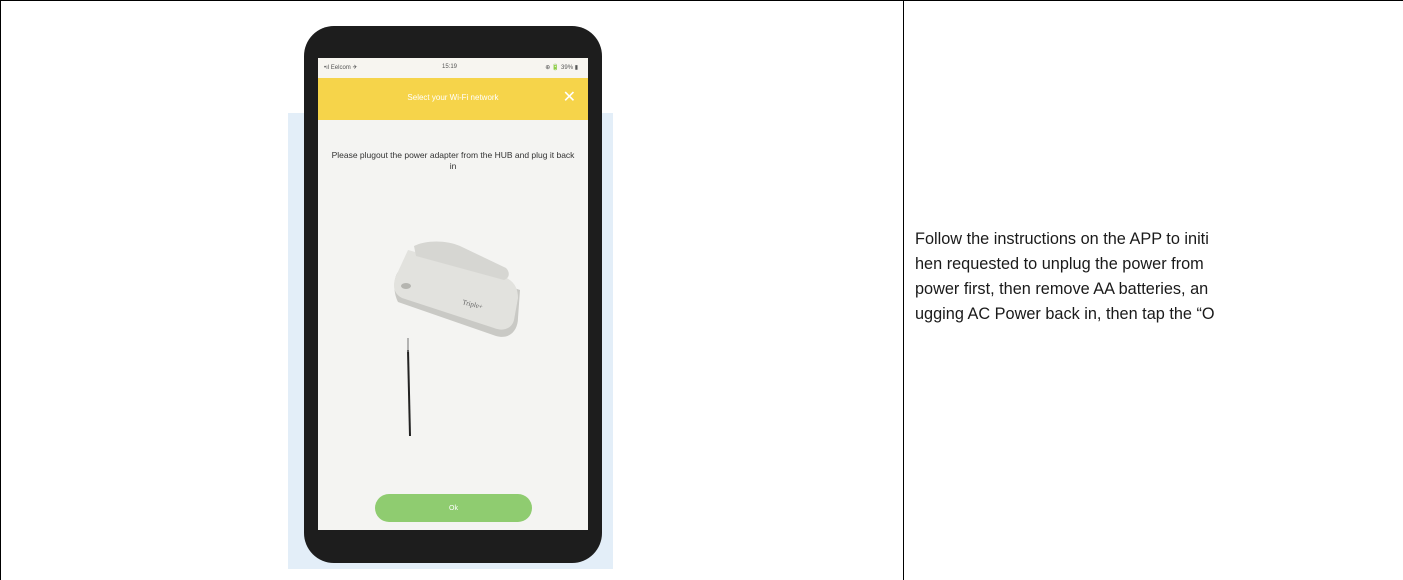  I want to click on close-icon: ✕, so click(569, 98).